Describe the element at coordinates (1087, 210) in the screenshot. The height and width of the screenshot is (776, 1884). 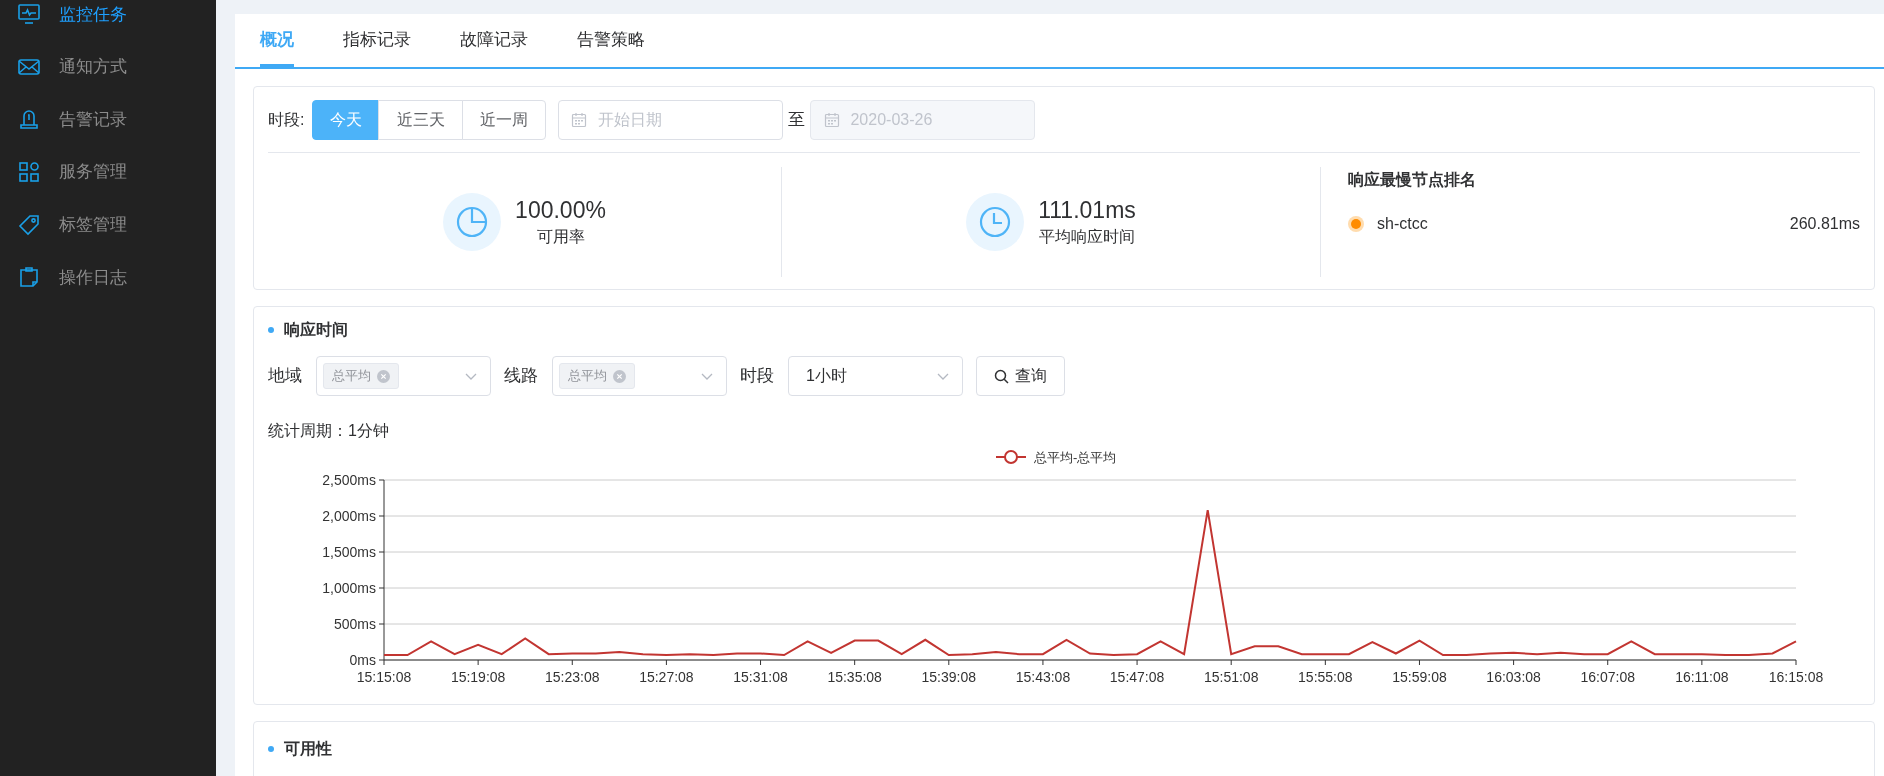
I see `stat-value: 111.01ms` at that location.